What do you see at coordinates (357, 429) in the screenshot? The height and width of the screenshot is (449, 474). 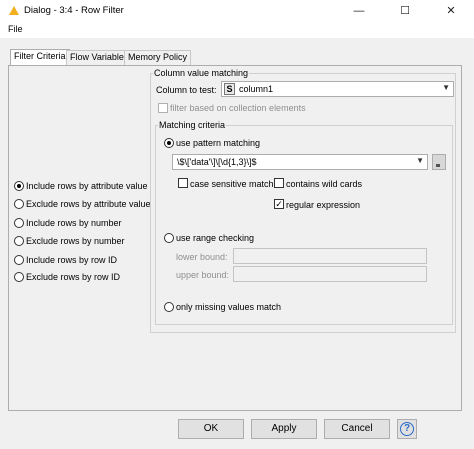 I see `cancel-button: Cancel` at bounding box center [357, 429].